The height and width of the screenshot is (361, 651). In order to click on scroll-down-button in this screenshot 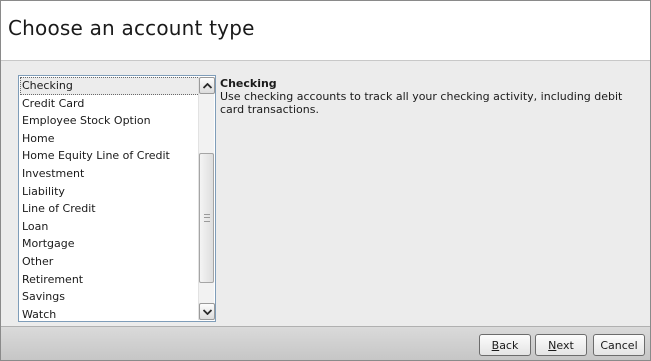, I will do `click(207, 311)`.